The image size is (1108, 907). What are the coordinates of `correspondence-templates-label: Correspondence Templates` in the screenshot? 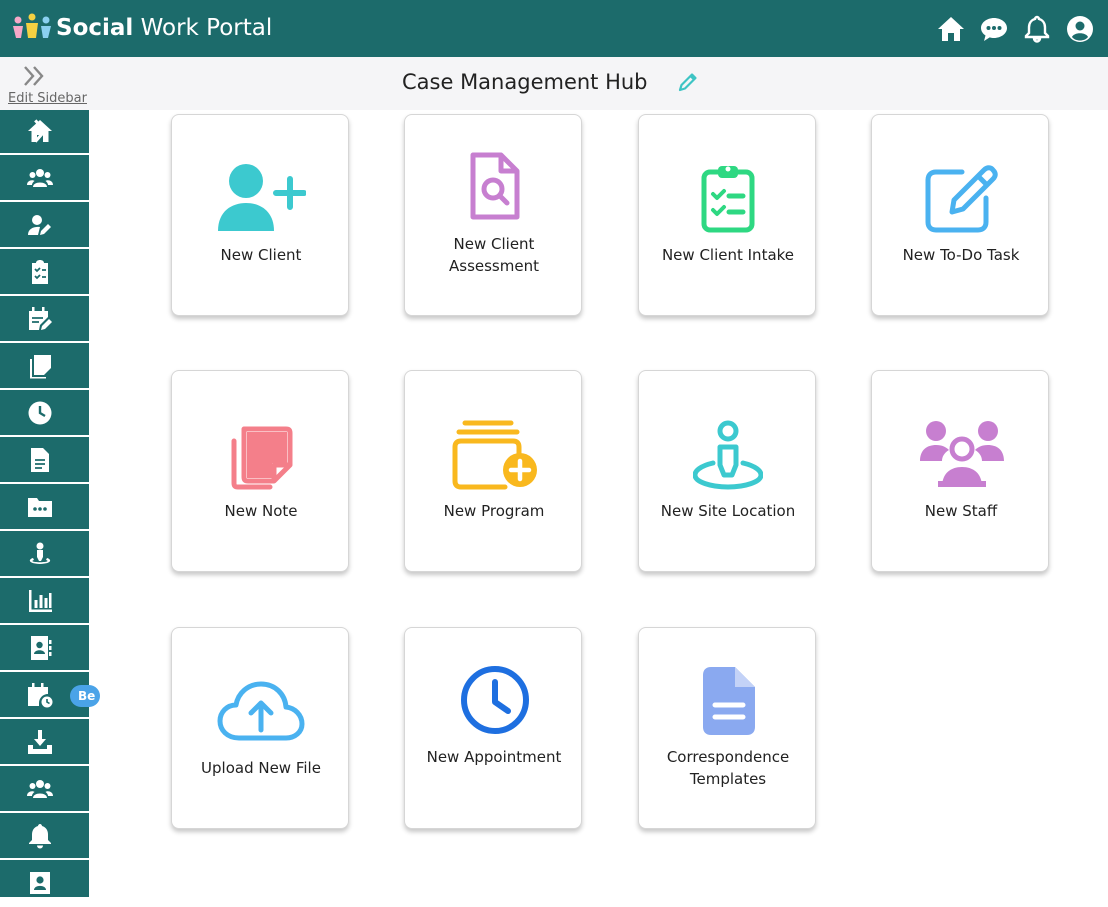 It's located at (728, 768).